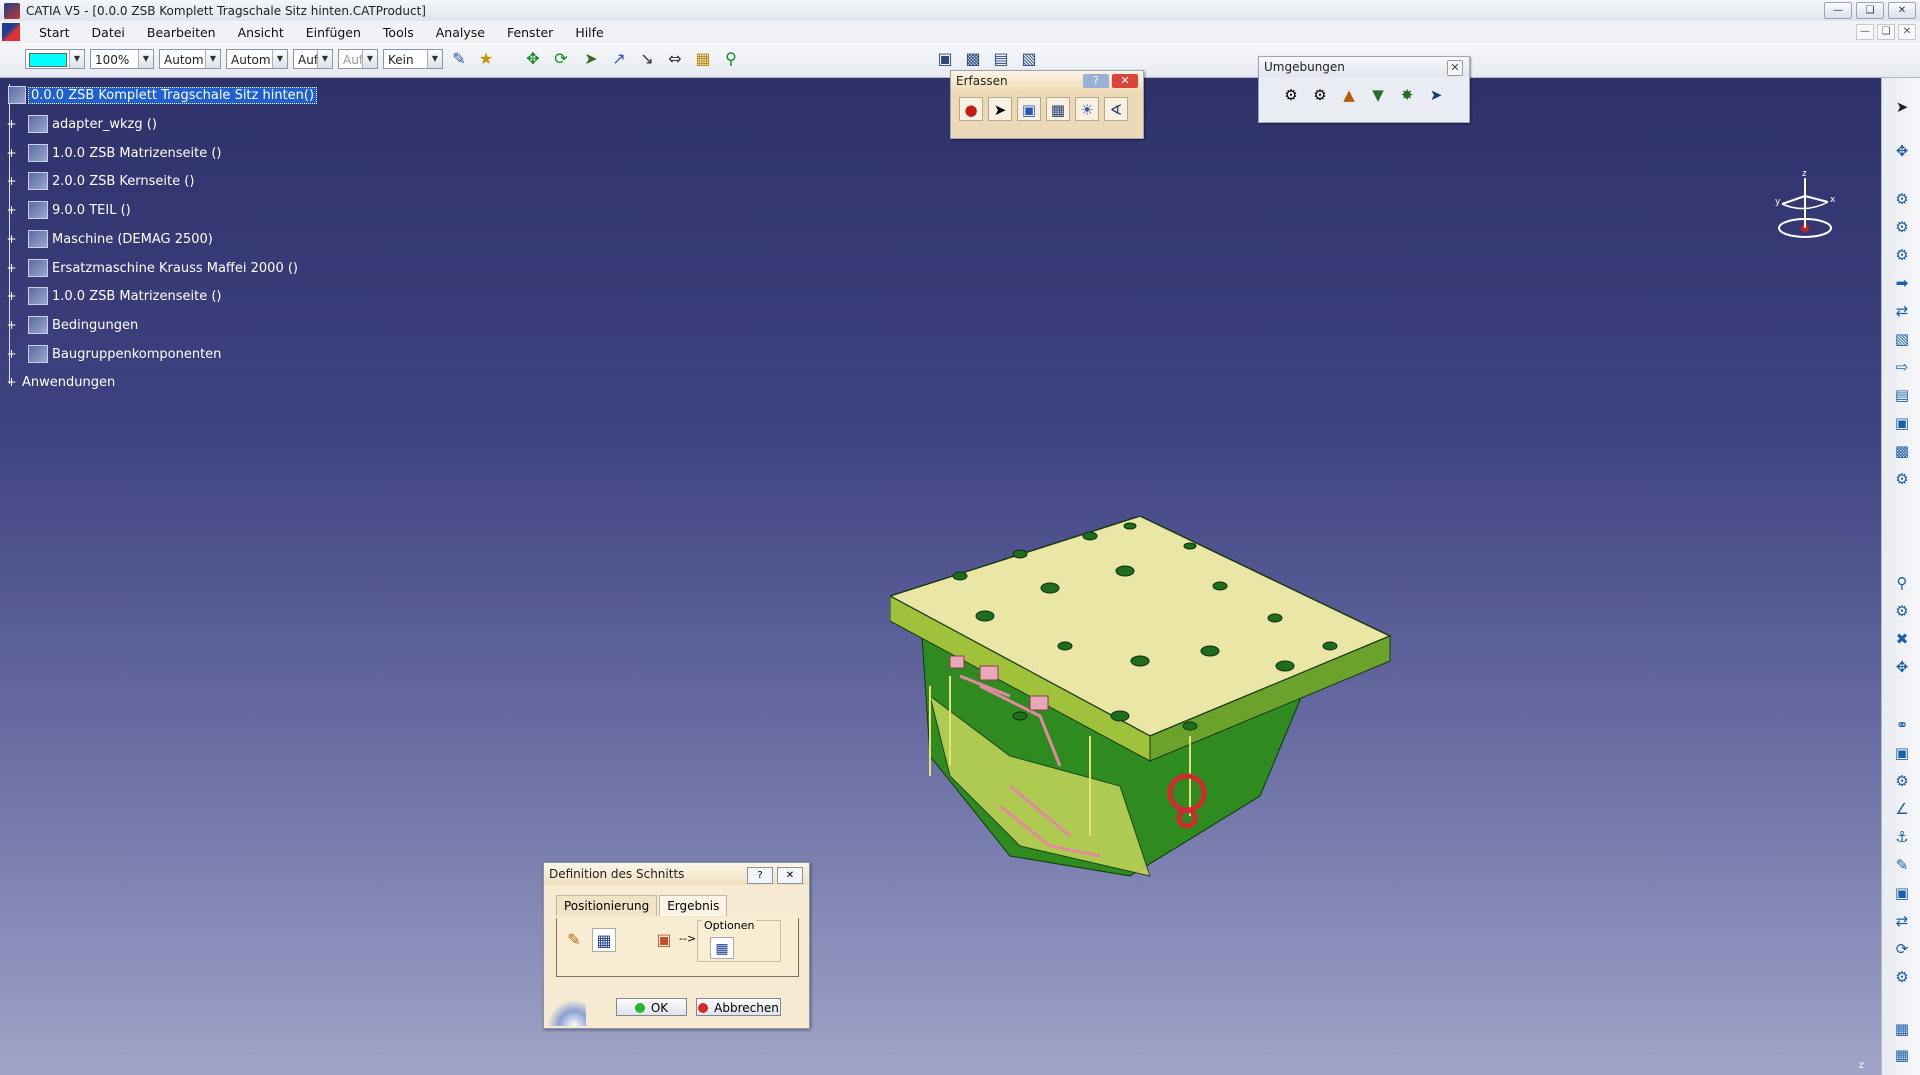 The image size is (1920, 1075). I want to click on lightbulb-icon: ★, so click(486, 59).